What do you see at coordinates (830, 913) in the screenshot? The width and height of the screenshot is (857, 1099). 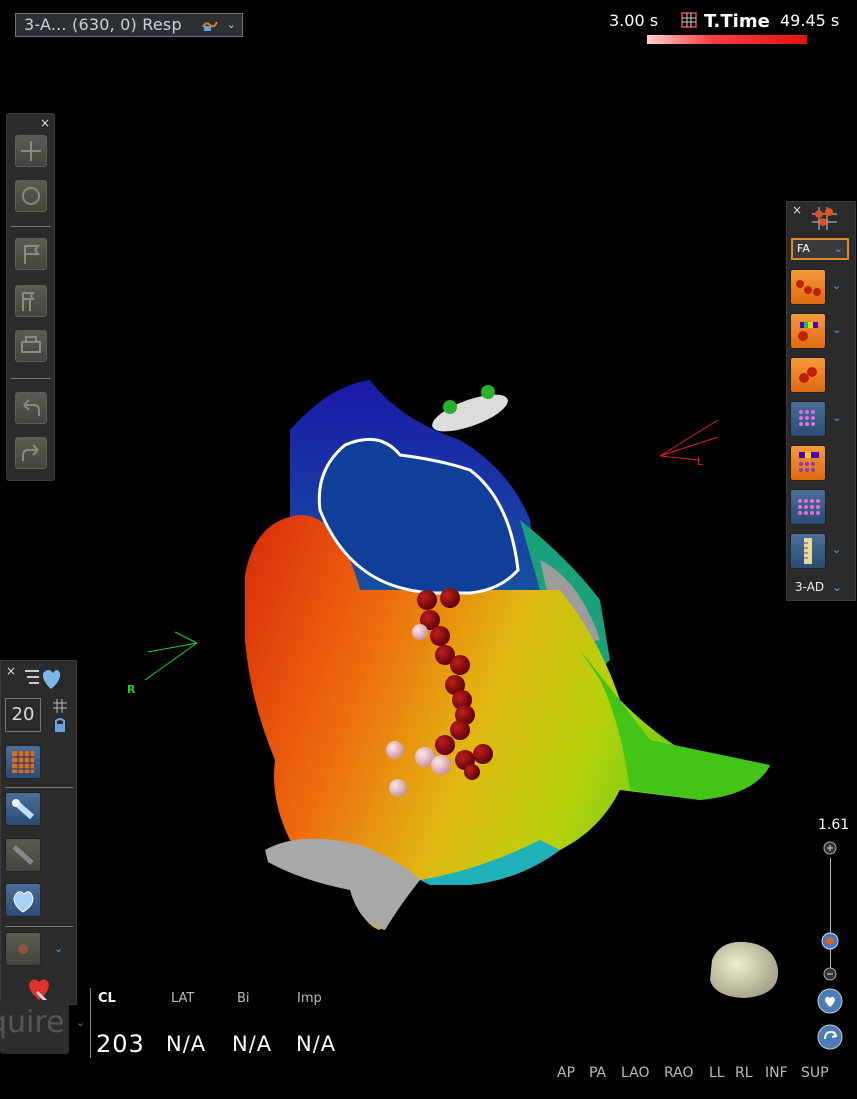 I see `zoom-slider-track` at bounding box center [830, 913].